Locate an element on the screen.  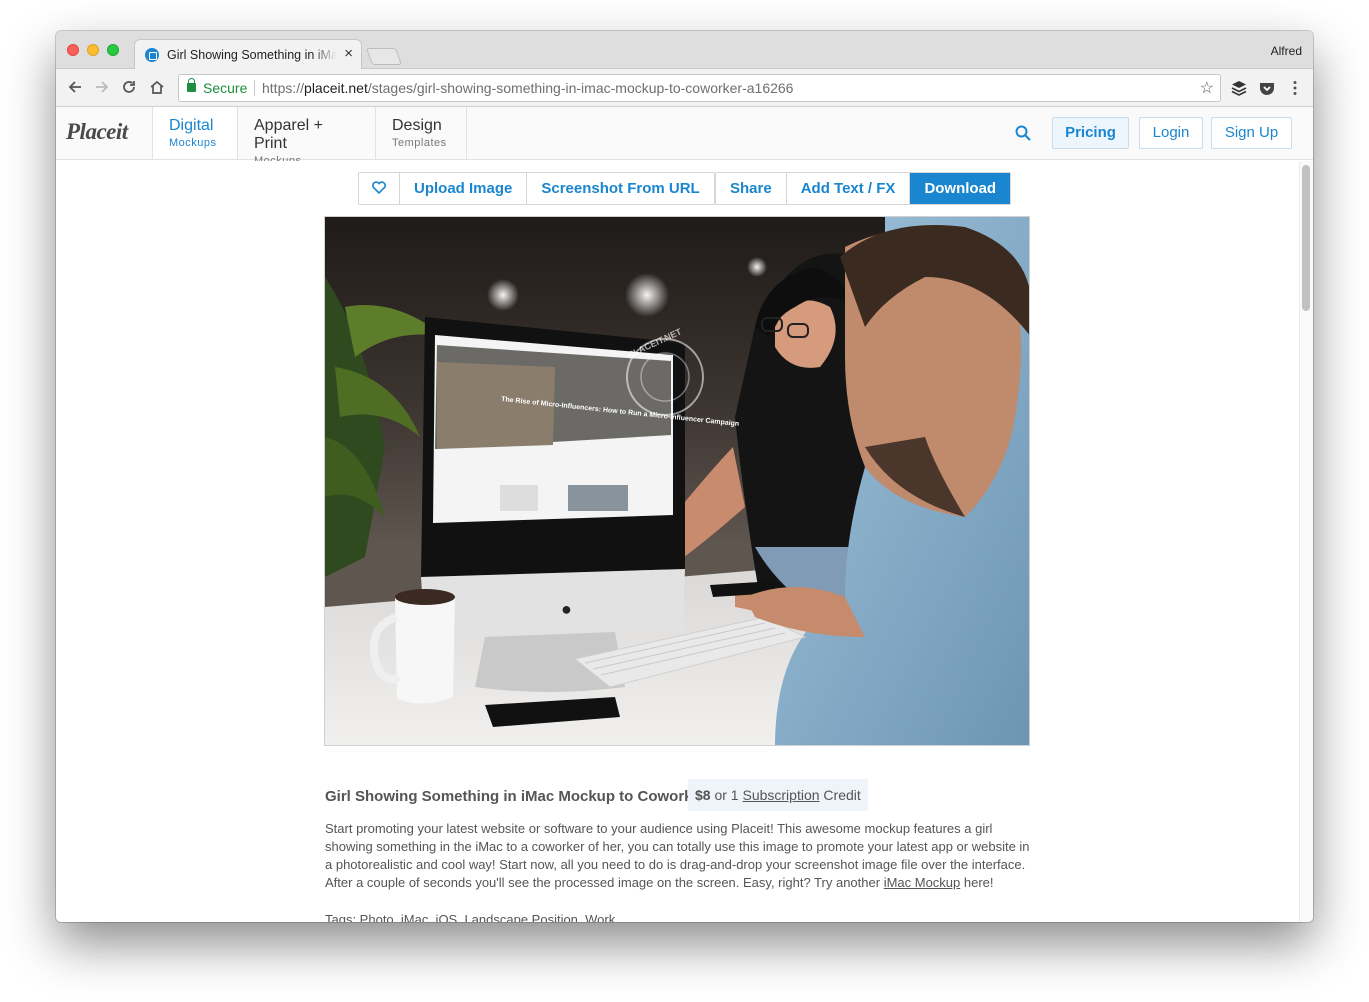
favorite-button is located at coordinates (379, 188).